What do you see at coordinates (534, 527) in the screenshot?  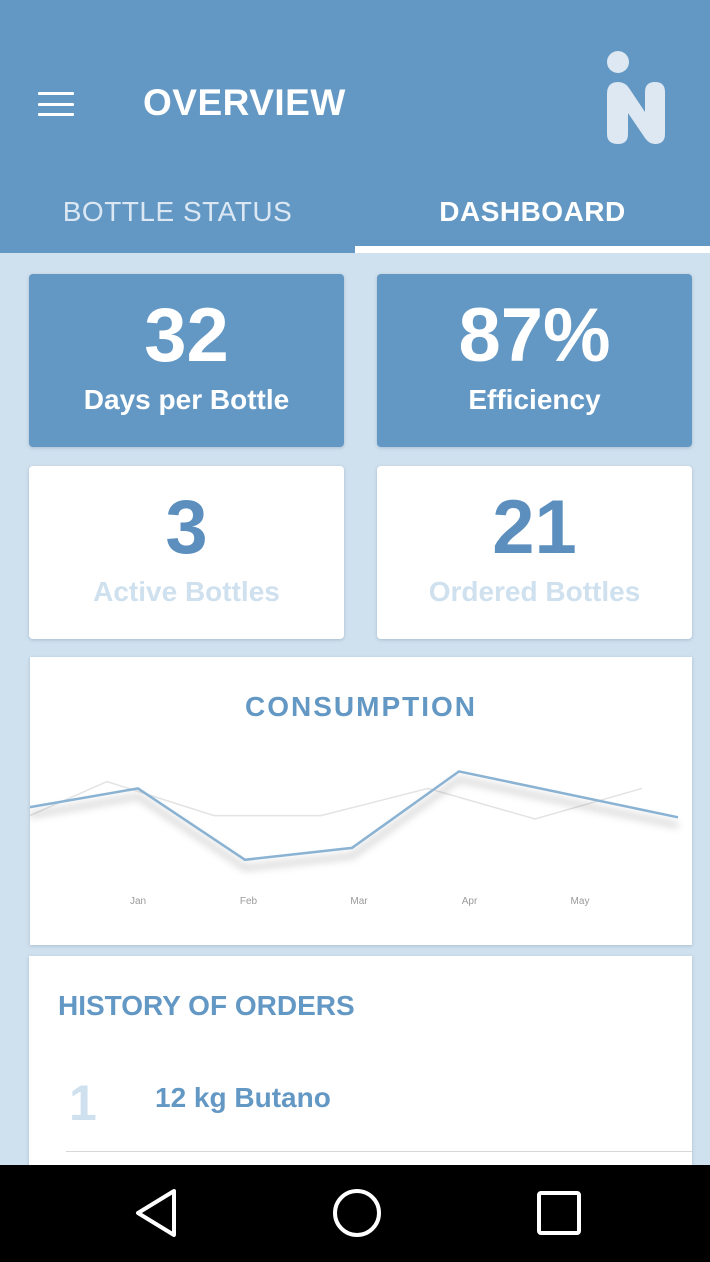 I see `stat-value: 21` at bounding box center [534, 527].